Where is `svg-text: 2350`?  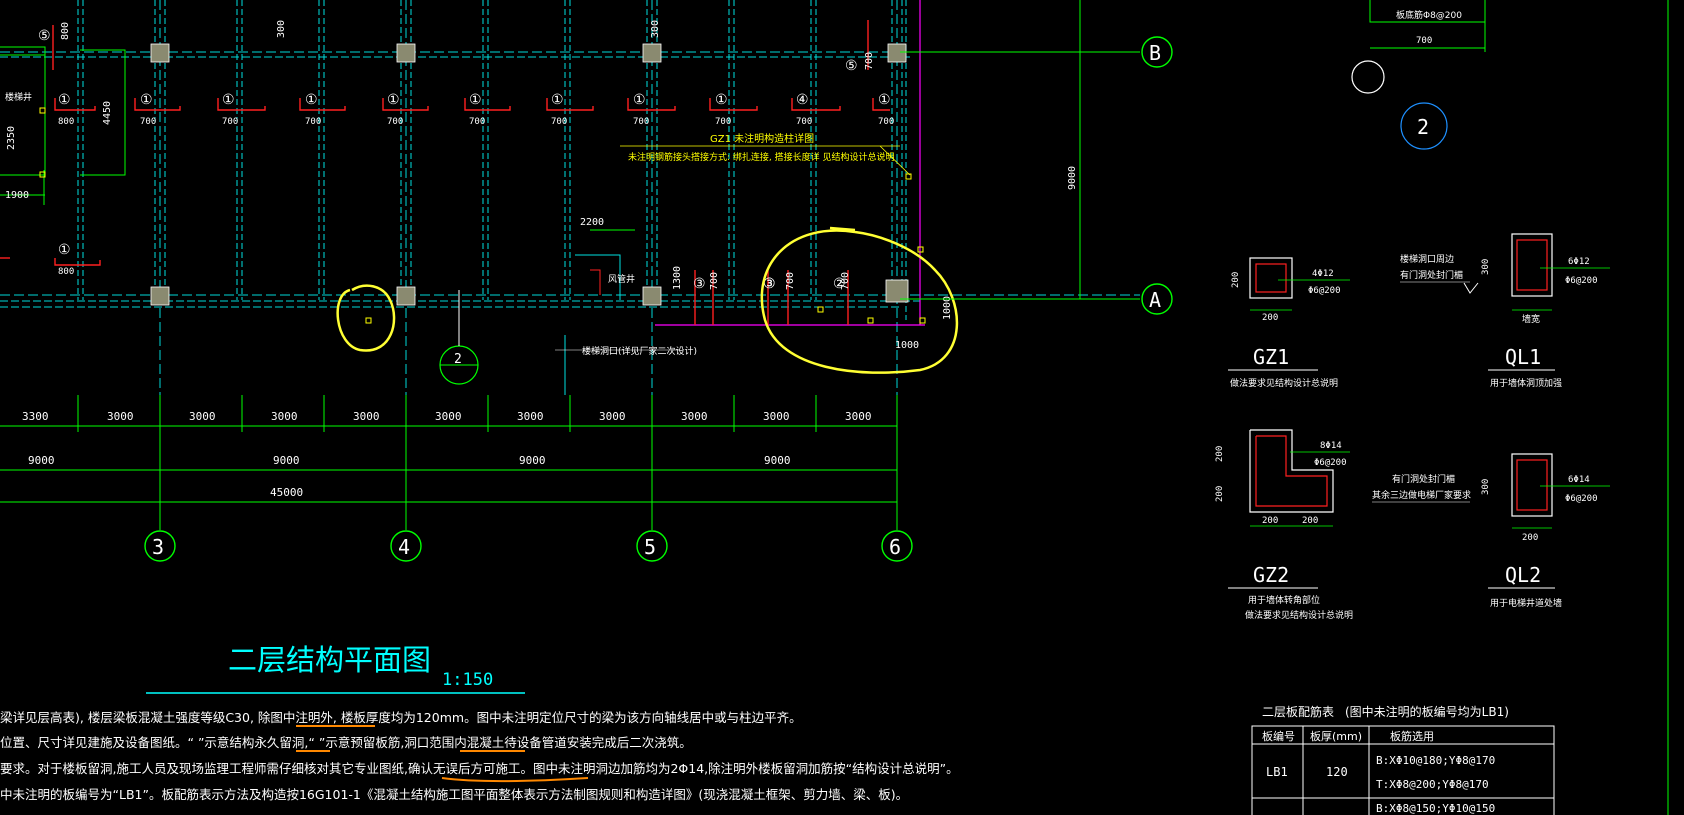
svg-text: 2350 is located at coordinates (11, 138).